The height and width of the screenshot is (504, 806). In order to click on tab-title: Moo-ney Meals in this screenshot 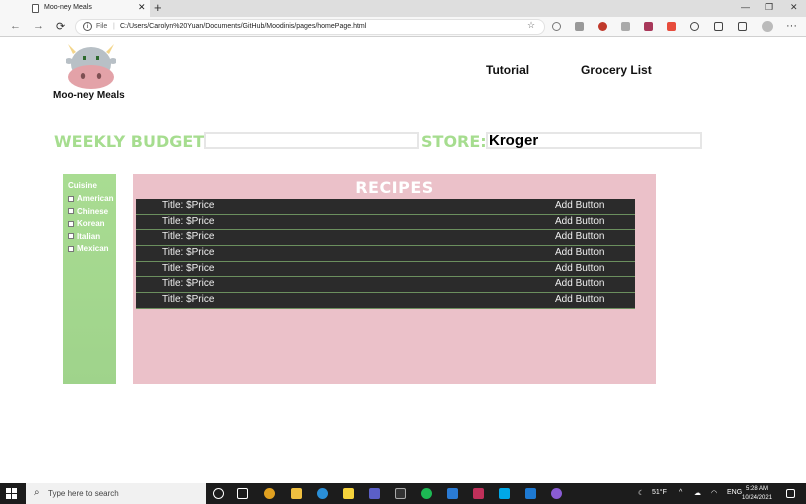, I will do `click(68, 7)`.